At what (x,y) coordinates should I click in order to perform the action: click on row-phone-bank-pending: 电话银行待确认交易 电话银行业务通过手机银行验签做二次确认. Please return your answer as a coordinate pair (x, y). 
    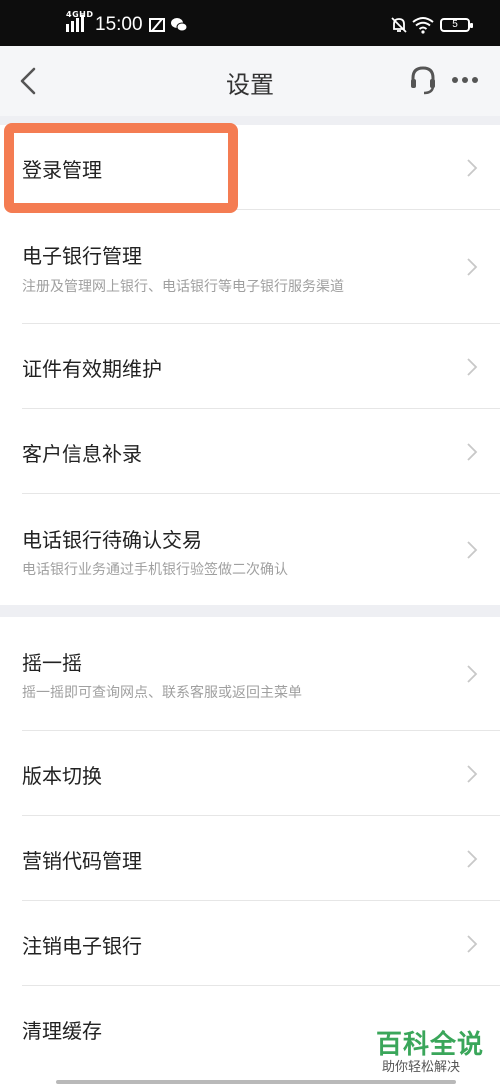
    Looking at the image, I should click on (250, 549).